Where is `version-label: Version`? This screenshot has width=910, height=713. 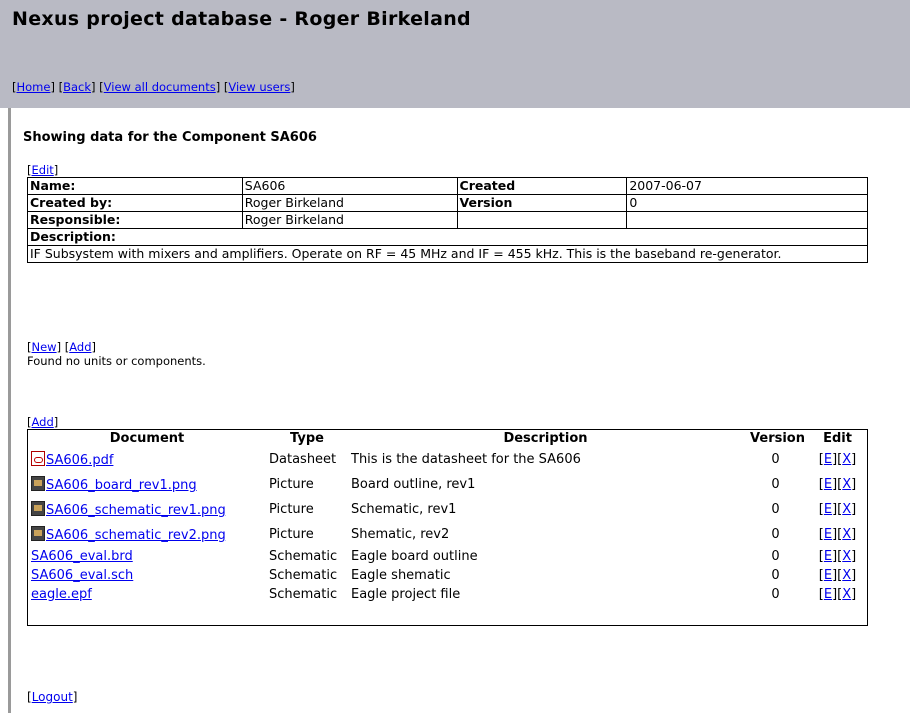
version-label: Version is located at coordinates (542, 203).